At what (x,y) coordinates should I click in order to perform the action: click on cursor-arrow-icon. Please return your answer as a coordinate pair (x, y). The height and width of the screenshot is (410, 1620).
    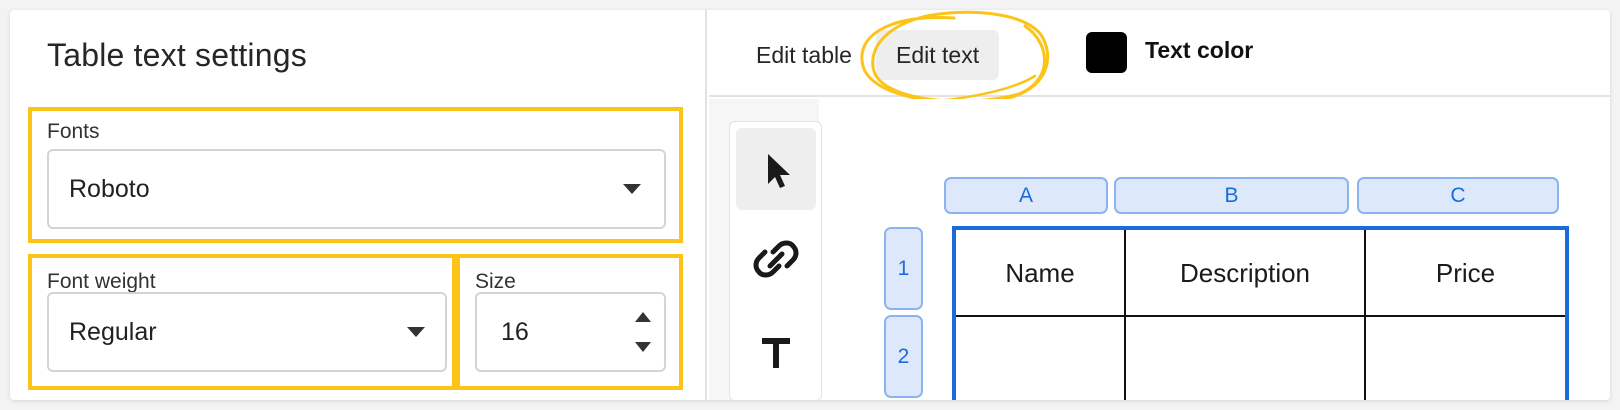
    Looking at the image, I should click on (779, 171).